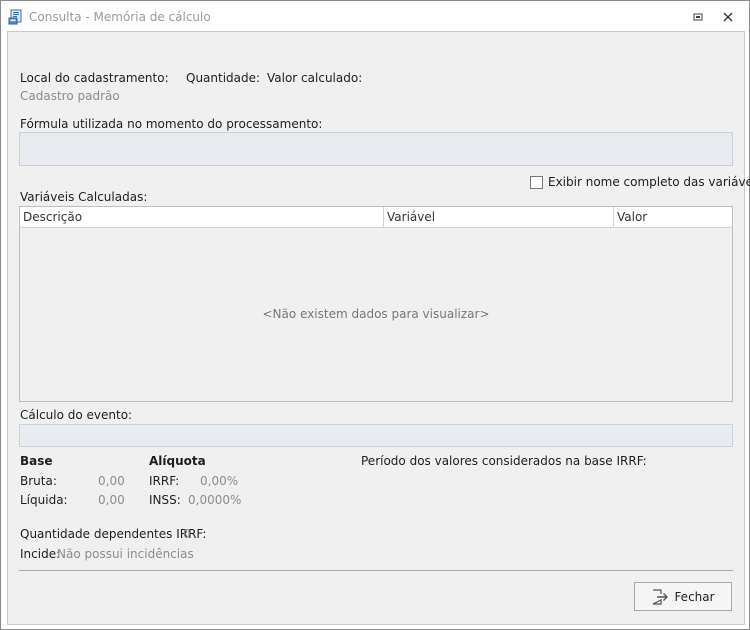 The image size is (750, 630). What do you see at coordinates (113, 534) in the screenshot?
I see `dependentes-label: Quantidade dependentes IRRF:` at bounding box center [113, 534].